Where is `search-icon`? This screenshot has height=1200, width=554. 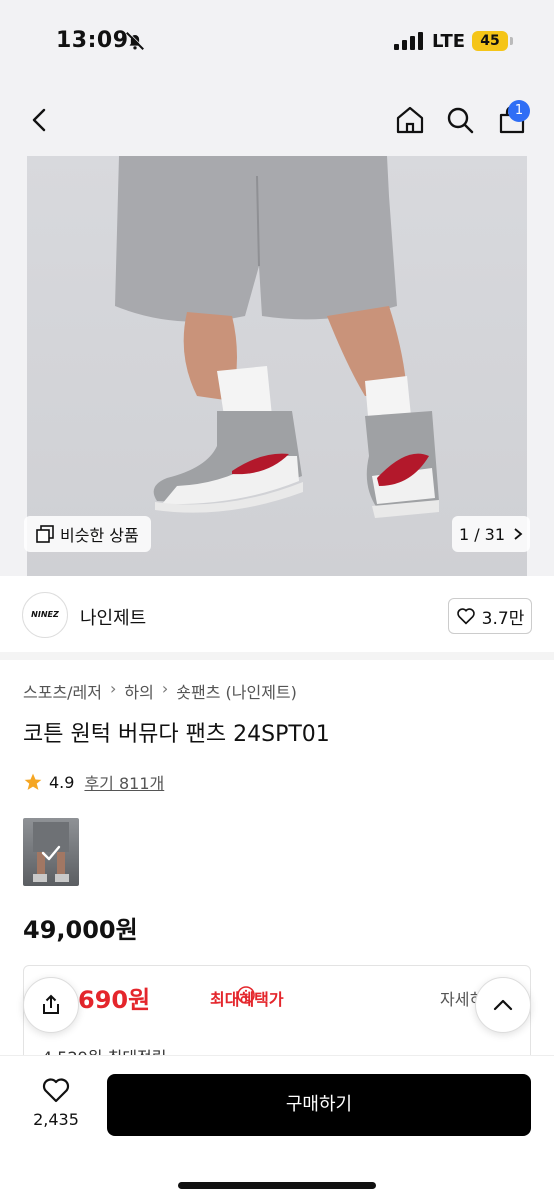
search-icon is located at coordinates (460, 120).